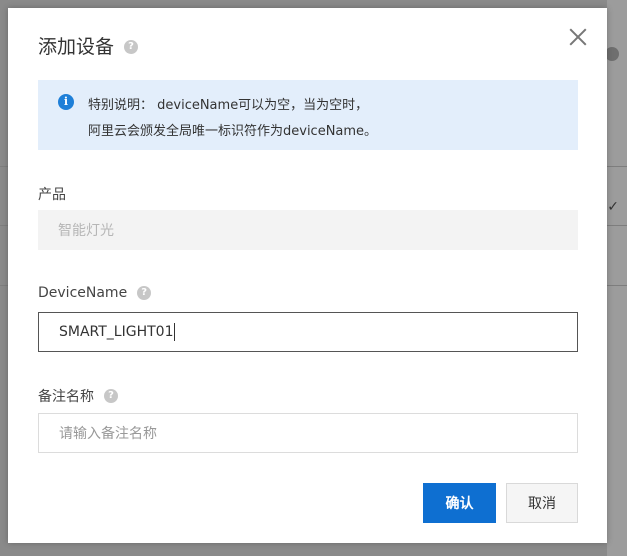 Image resolution: width=627 pixels, height=556 pixels. What do you see at coordinates (613, 207) in the screenshot?
I see `background-check-icon: ✓` at bounding box center [613, 207].